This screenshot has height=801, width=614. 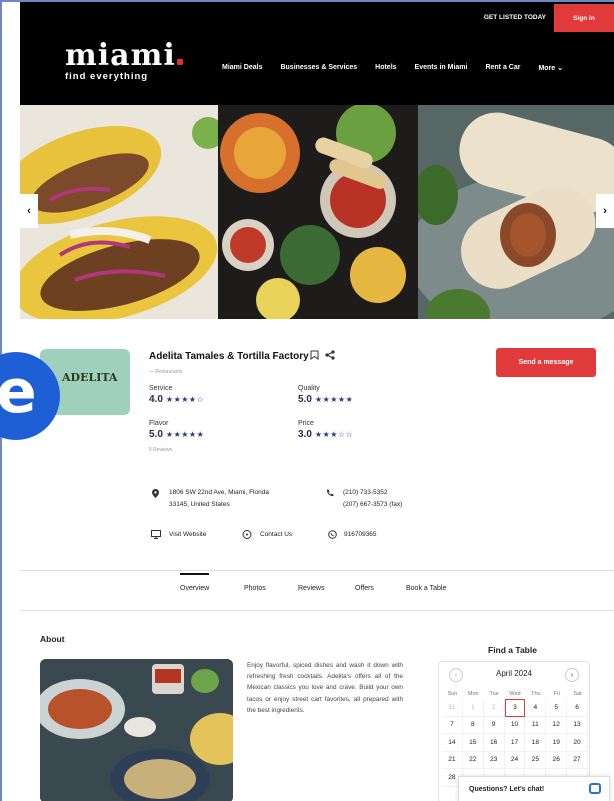 I want to click on chat-icon, so click(x=595, y=788).